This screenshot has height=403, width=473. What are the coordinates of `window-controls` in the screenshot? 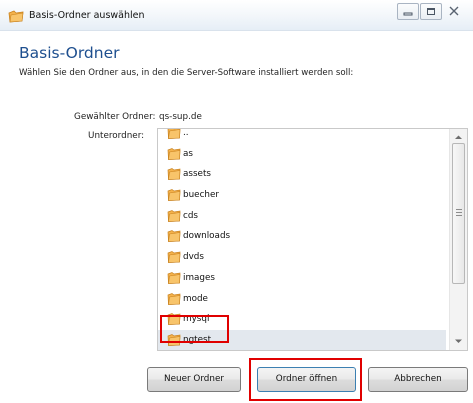 It's located at (431, 12).